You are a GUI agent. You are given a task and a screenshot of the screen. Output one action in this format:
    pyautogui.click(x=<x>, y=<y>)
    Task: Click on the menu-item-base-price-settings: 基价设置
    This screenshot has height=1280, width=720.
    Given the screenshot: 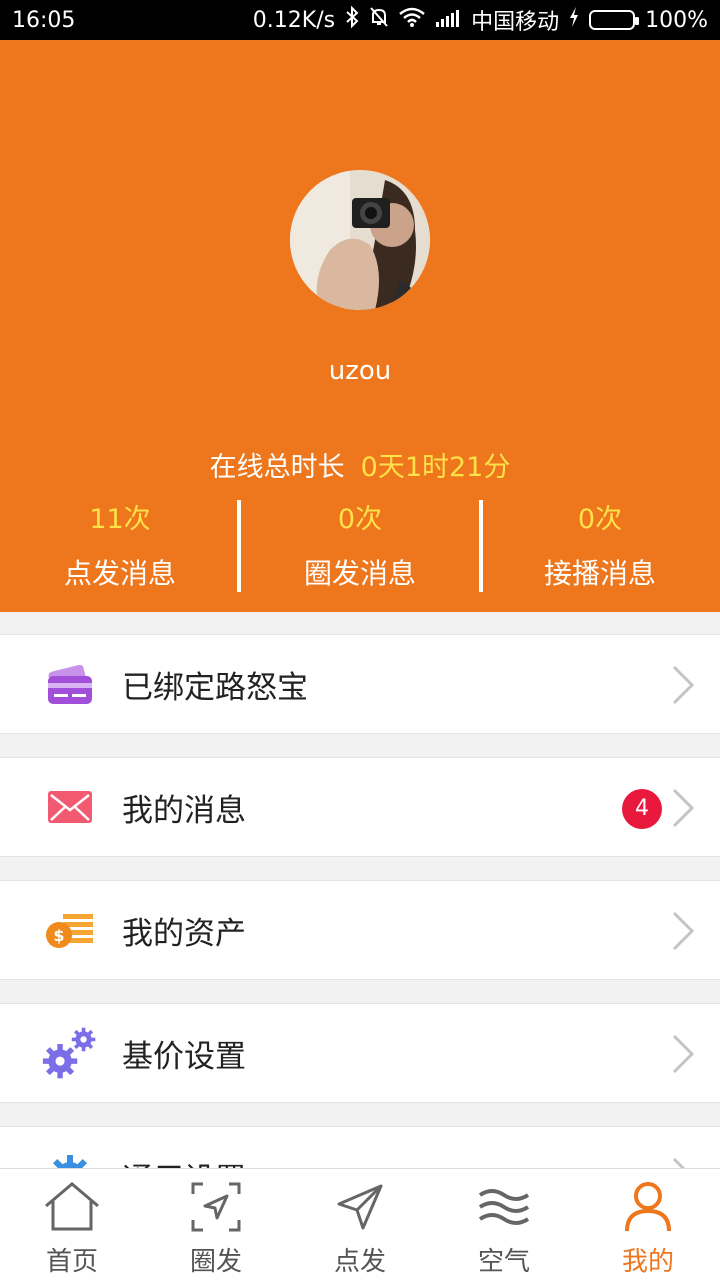 What is the action you would take?
    pyautogui.click(x=360, y=1053)
    